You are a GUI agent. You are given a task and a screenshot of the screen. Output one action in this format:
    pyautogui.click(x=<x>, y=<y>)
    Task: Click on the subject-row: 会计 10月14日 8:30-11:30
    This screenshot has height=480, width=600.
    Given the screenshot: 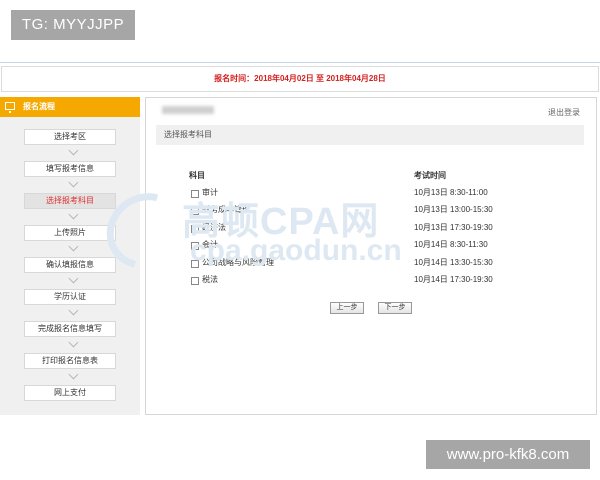 What is the action you would take?
    pyautogui.click(x=372, y=247)
    